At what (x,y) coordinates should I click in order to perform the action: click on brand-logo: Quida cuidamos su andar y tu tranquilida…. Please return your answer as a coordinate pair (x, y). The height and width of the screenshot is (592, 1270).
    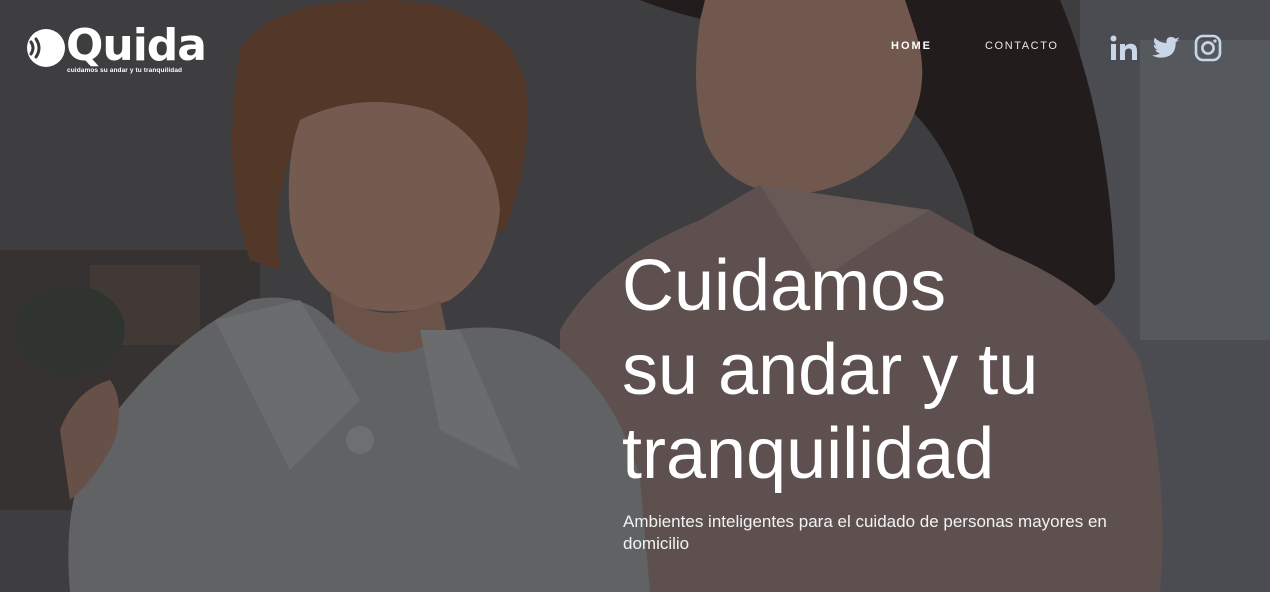
    Looking at the image, I should click on (114, 50).